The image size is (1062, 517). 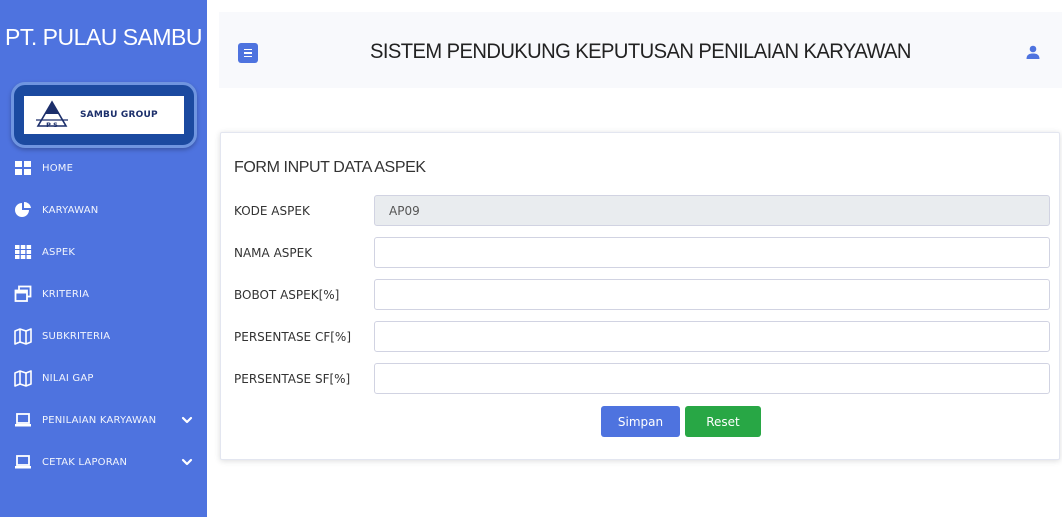 I want to click on persentase-cf-input, so click(x=712, y=336).